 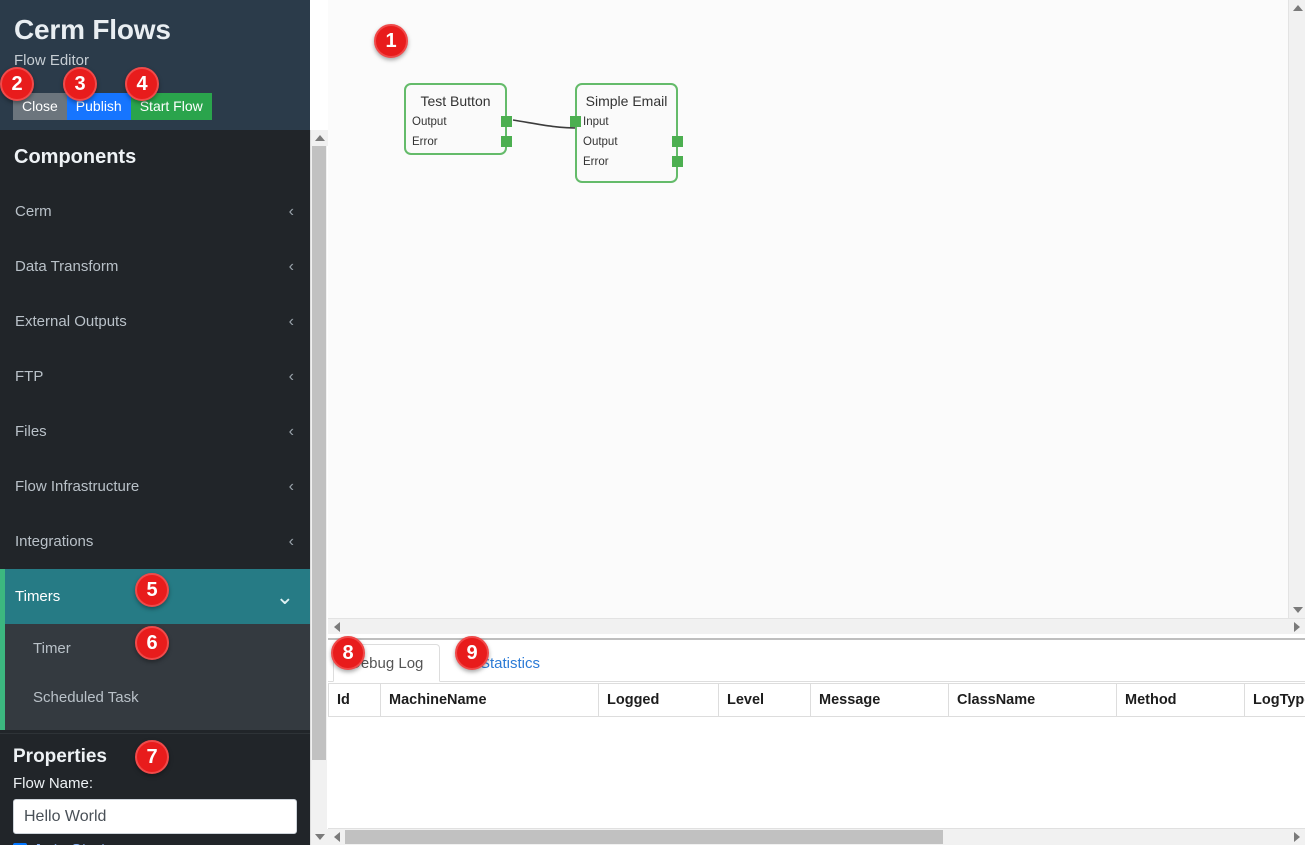 What do you see at coordinates (80, 84) in the screenshot?
I see `callout-badge-3: 3` at bounding box center [80, 84].